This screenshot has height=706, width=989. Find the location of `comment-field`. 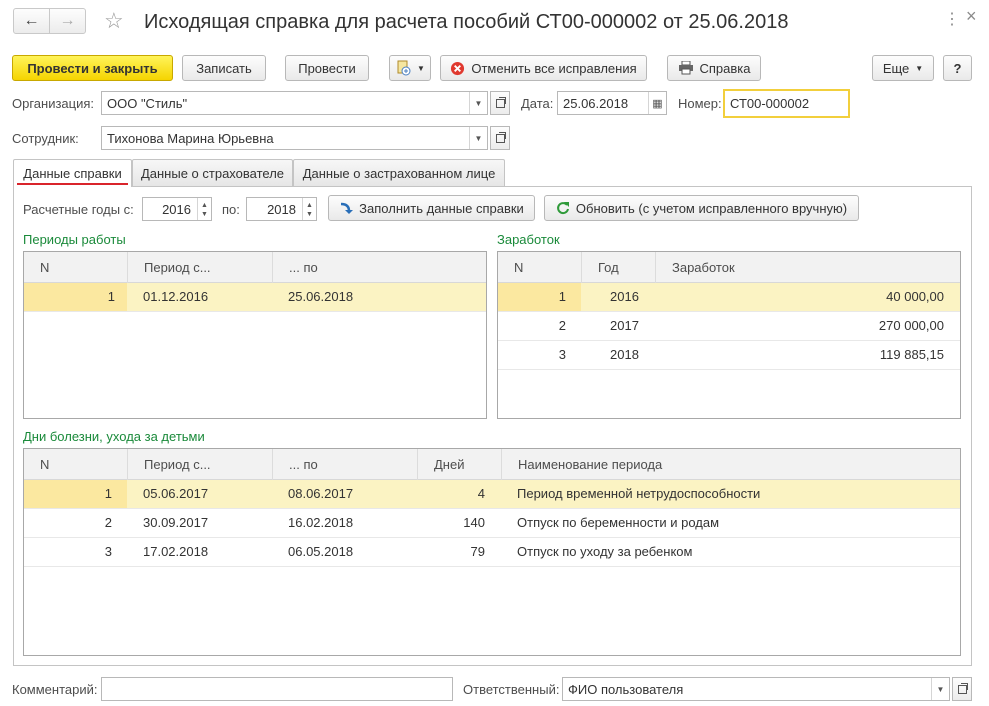

comment-field is located at coordinates (277, 689).